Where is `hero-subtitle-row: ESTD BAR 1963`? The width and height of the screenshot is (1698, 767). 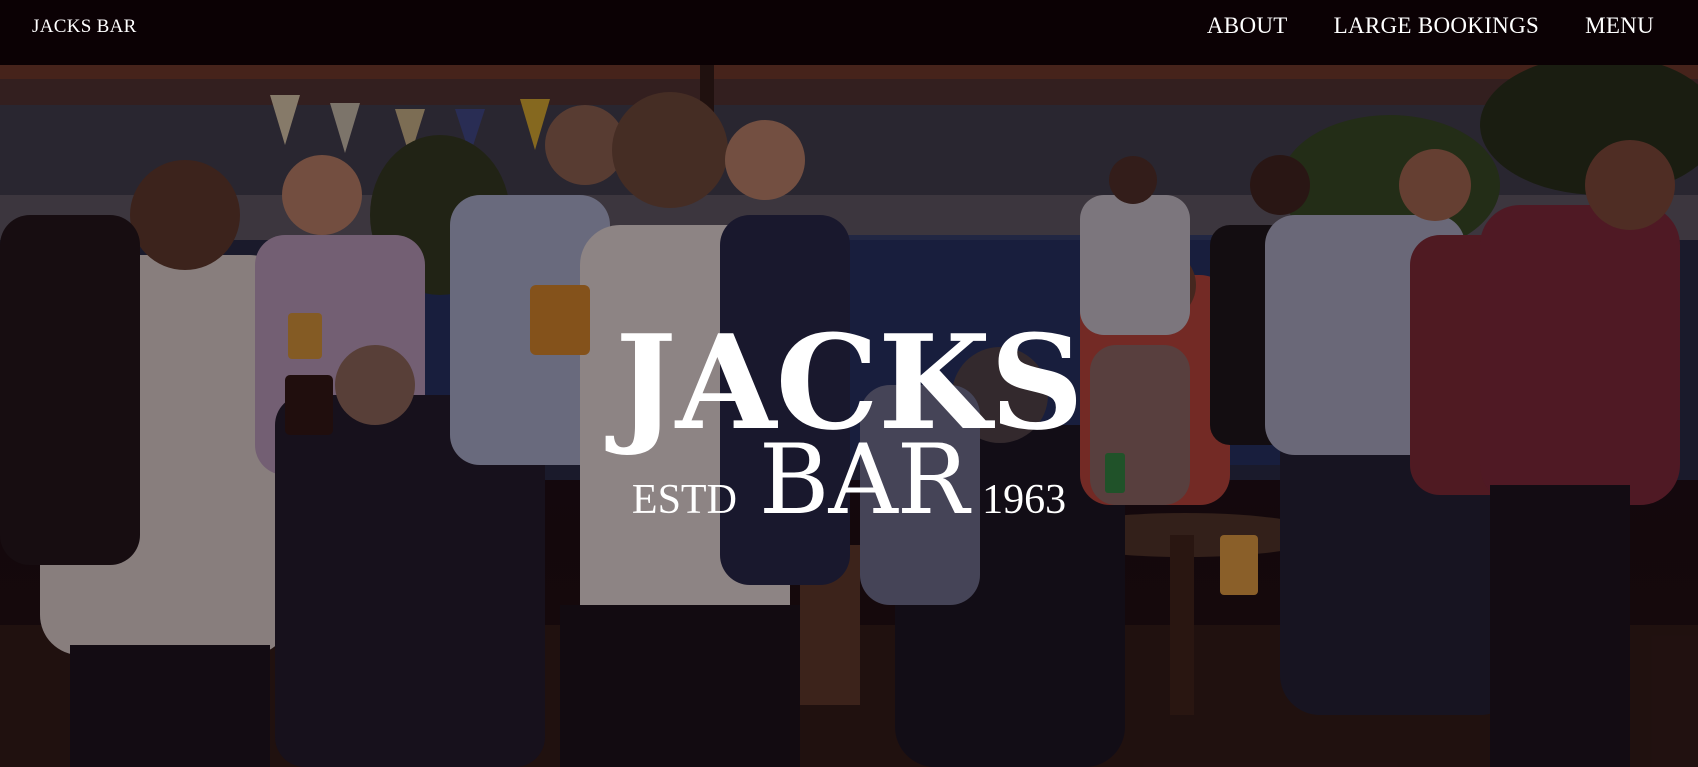
hero-subtitle-row: ESTD BAR 1963 is located at coordinates (849, 480).